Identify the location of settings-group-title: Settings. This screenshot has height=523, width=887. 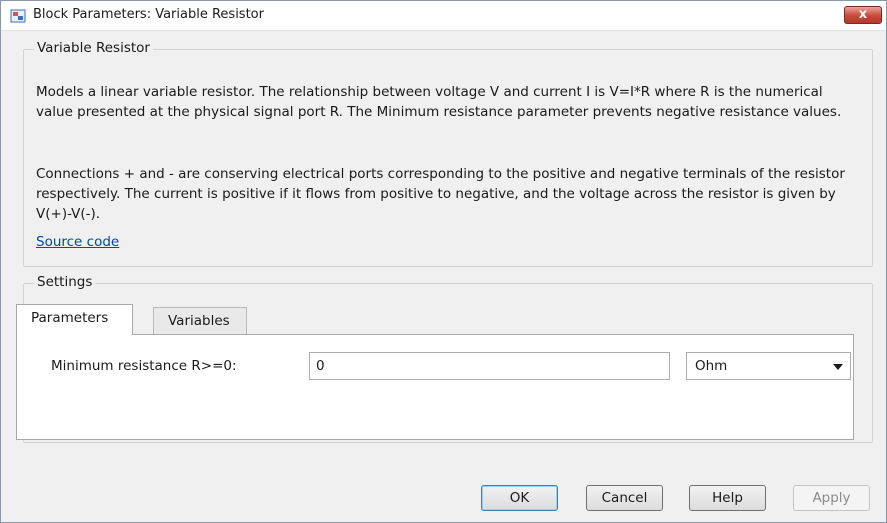
(65, 282).